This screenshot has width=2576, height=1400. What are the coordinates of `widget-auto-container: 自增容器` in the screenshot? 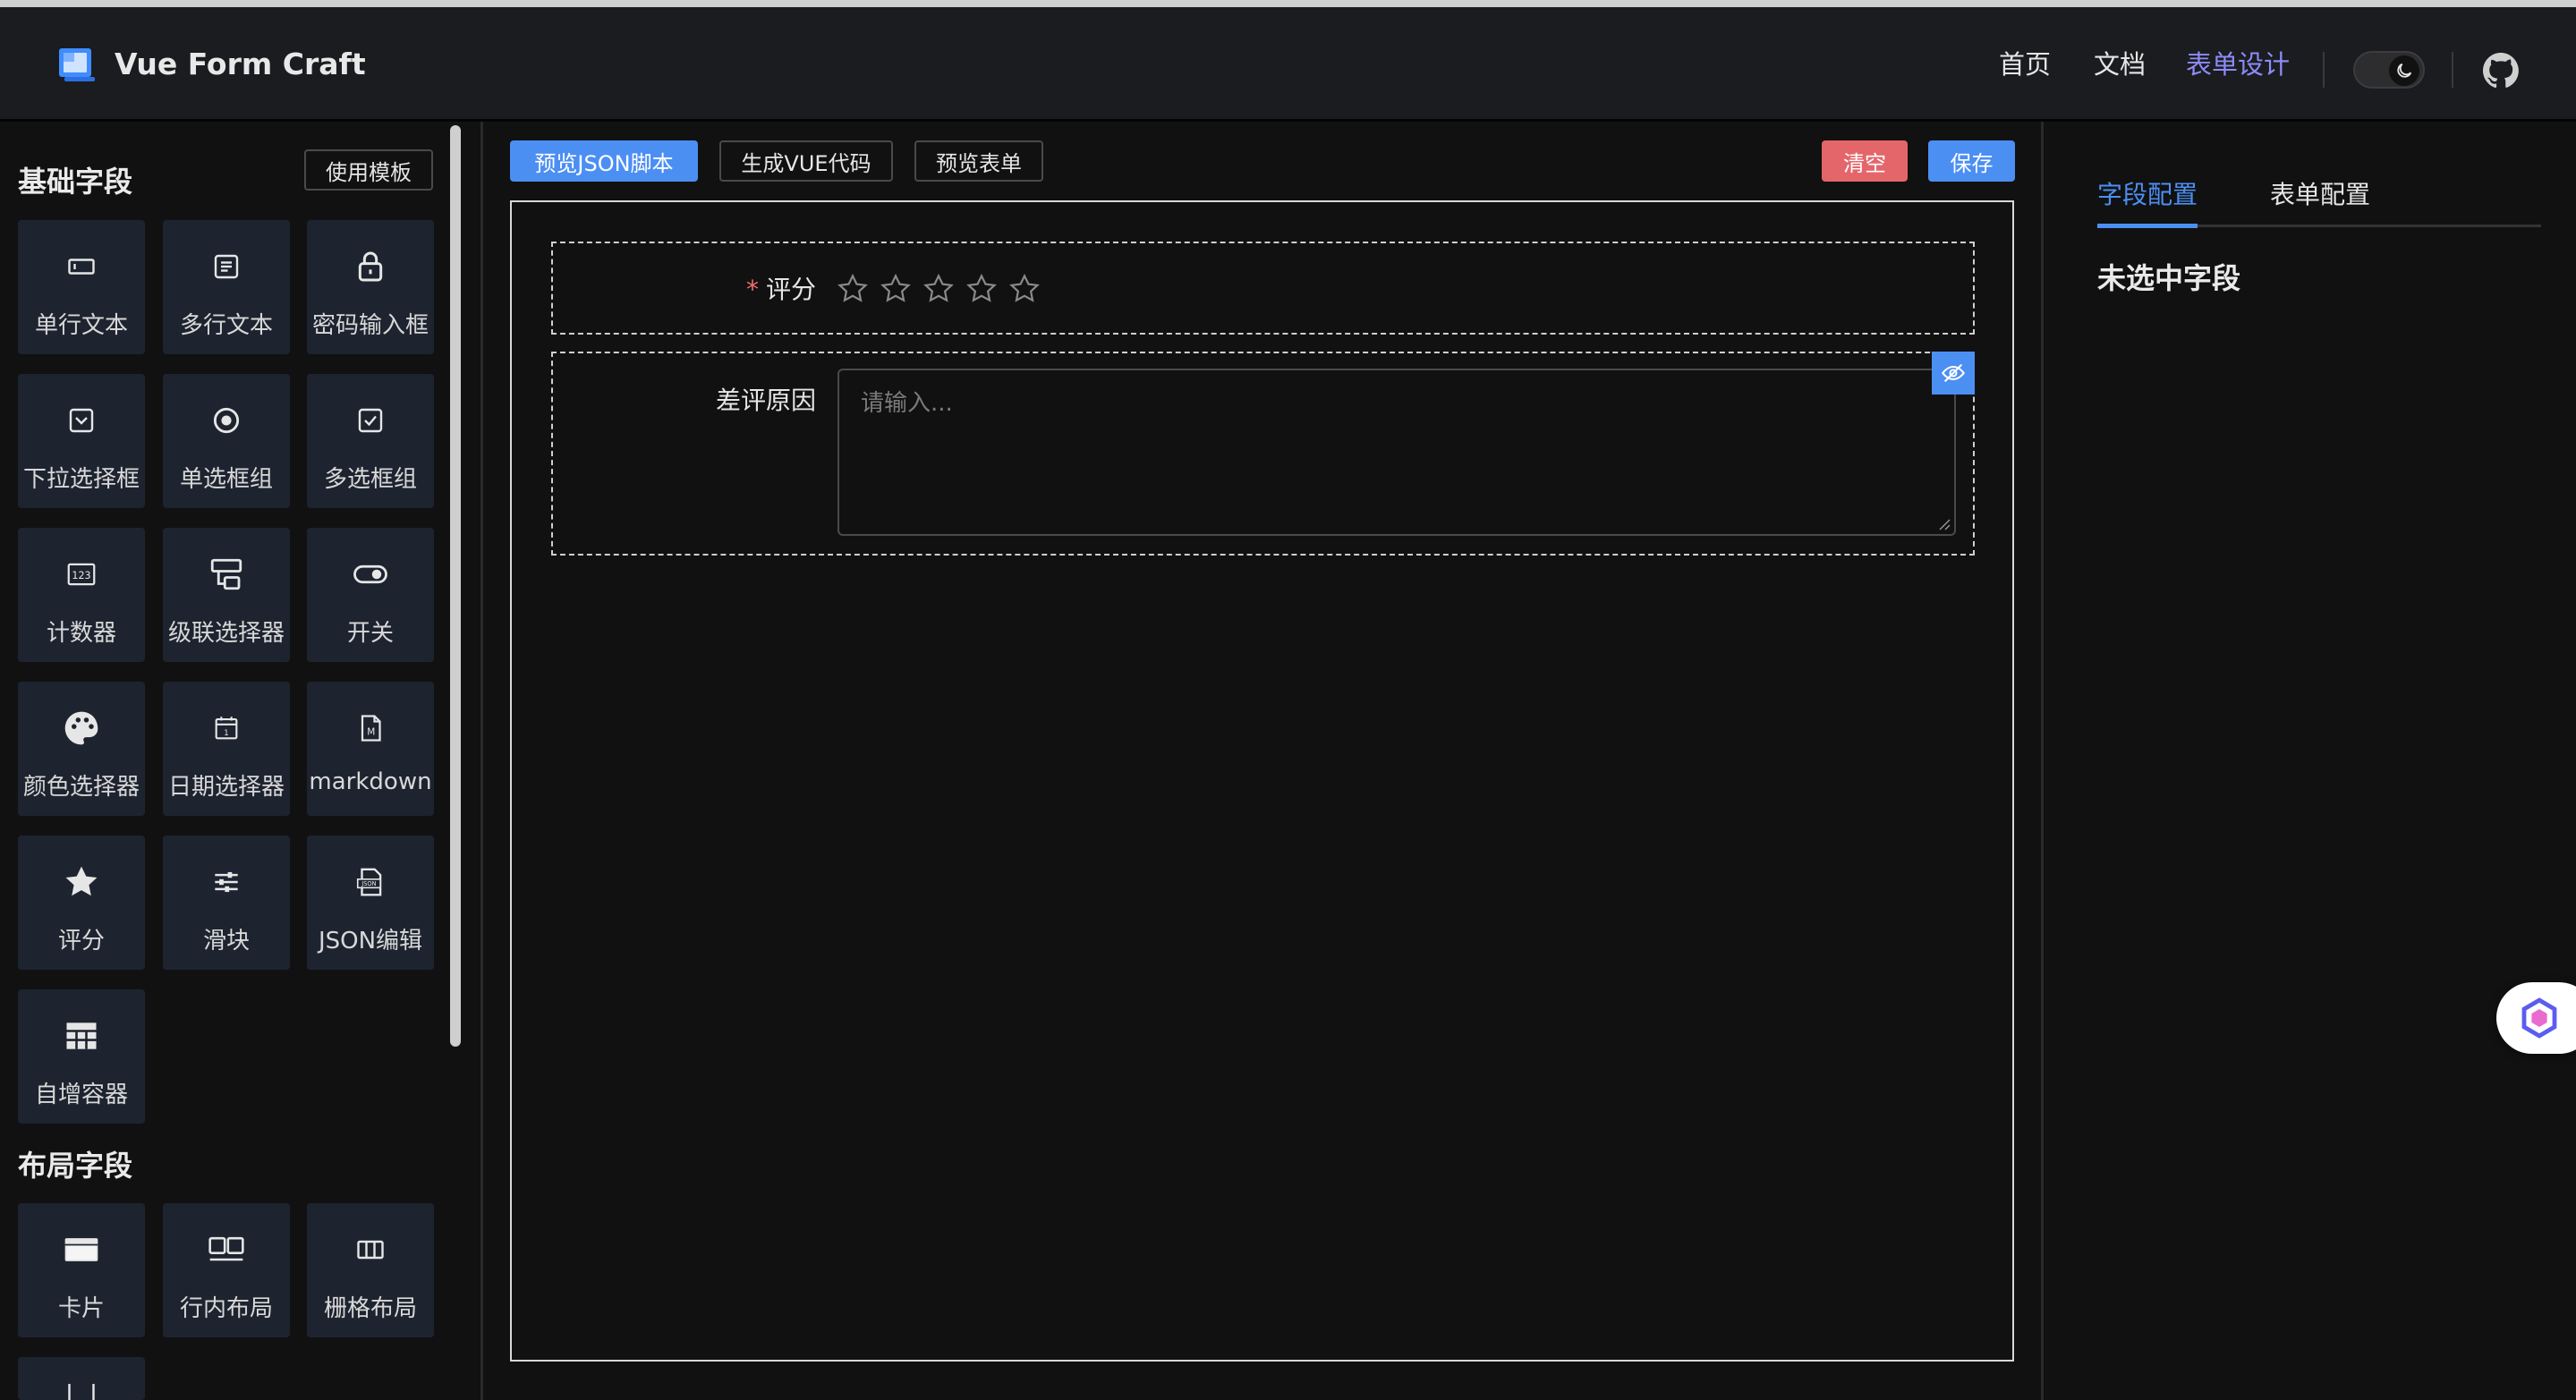 It's located at (81, 1056).